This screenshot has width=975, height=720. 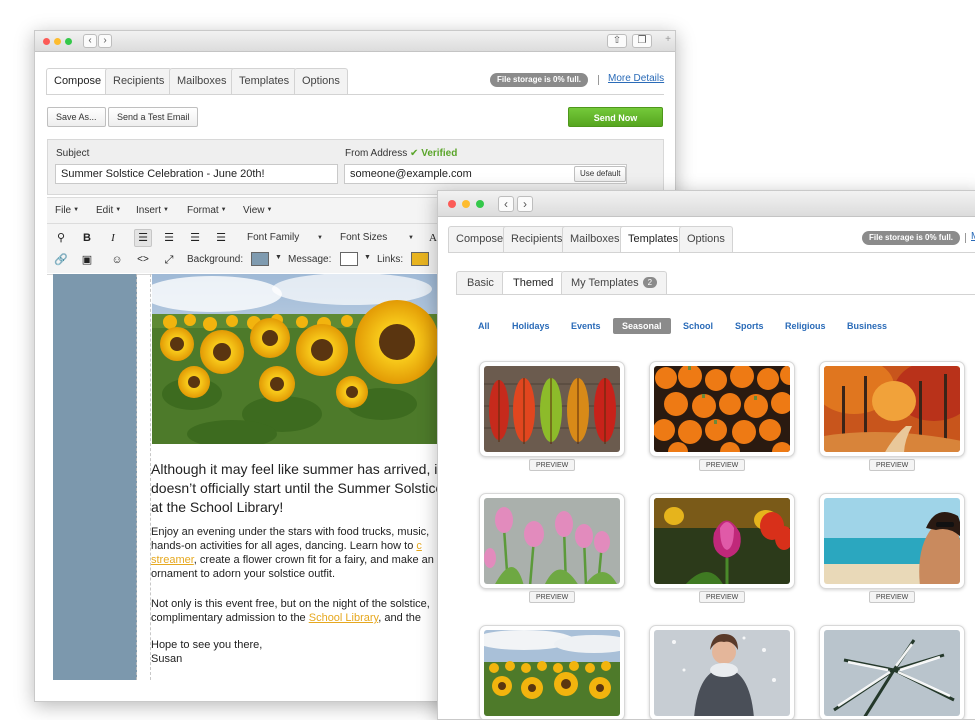 I want to click on align-center-icon: ☰, so click(x=169, y=238).